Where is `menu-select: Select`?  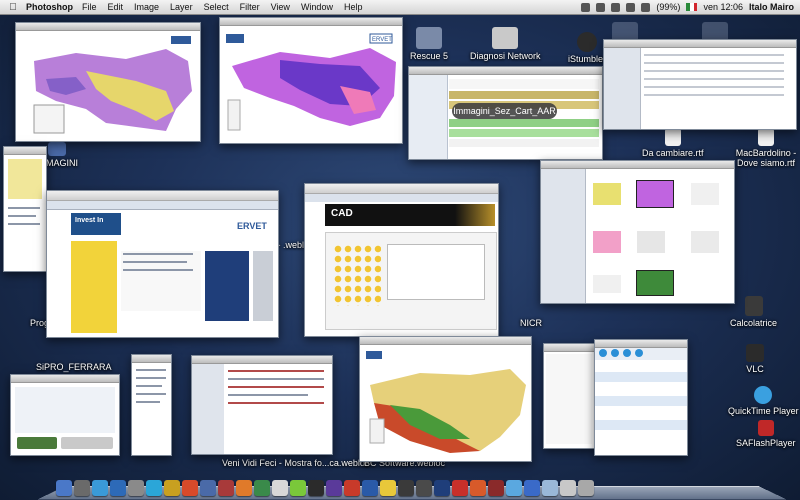
menu-select: Select is located at coordinates (216, 7).